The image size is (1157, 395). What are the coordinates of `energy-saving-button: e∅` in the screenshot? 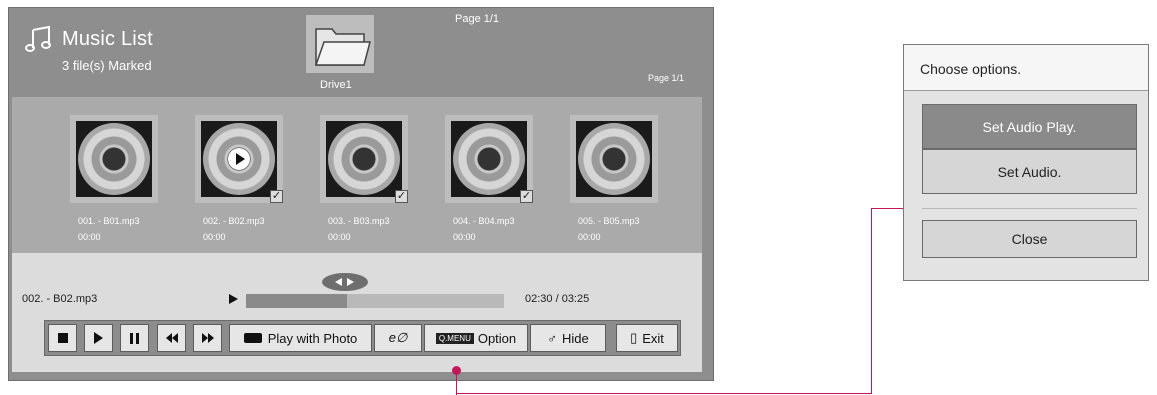 It's located at (398, 338).